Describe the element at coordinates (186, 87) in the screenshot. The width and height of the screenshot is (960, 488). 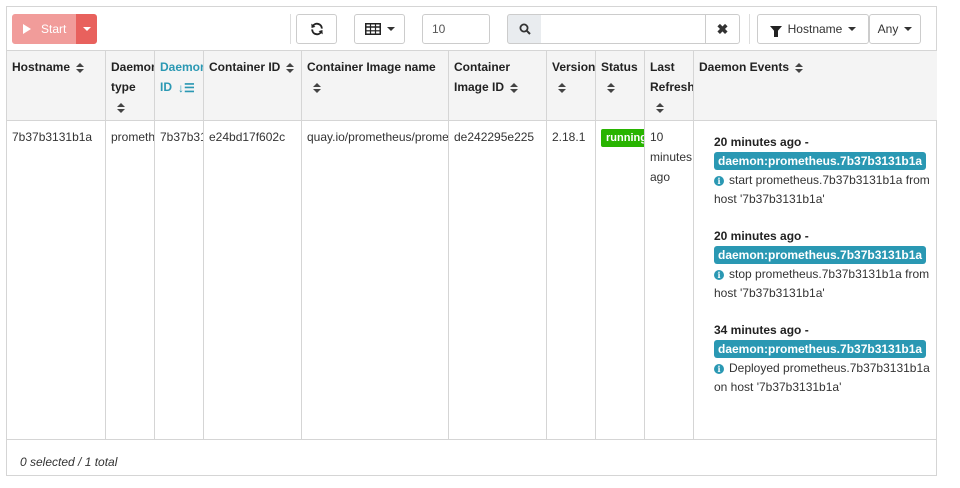
I see `sort-ascending-icon: ↓☰` at that location.